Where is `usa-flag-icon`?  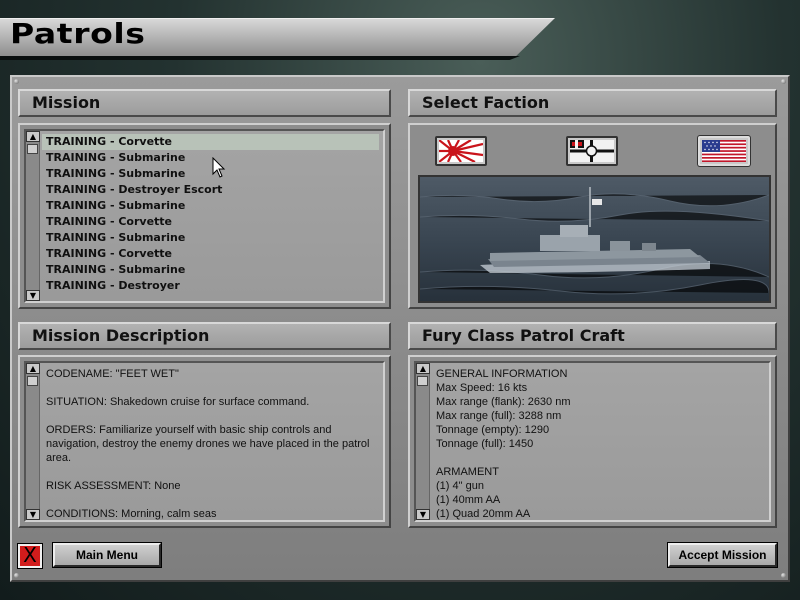
usa-flag-icon is located at coordinates (724, 151).